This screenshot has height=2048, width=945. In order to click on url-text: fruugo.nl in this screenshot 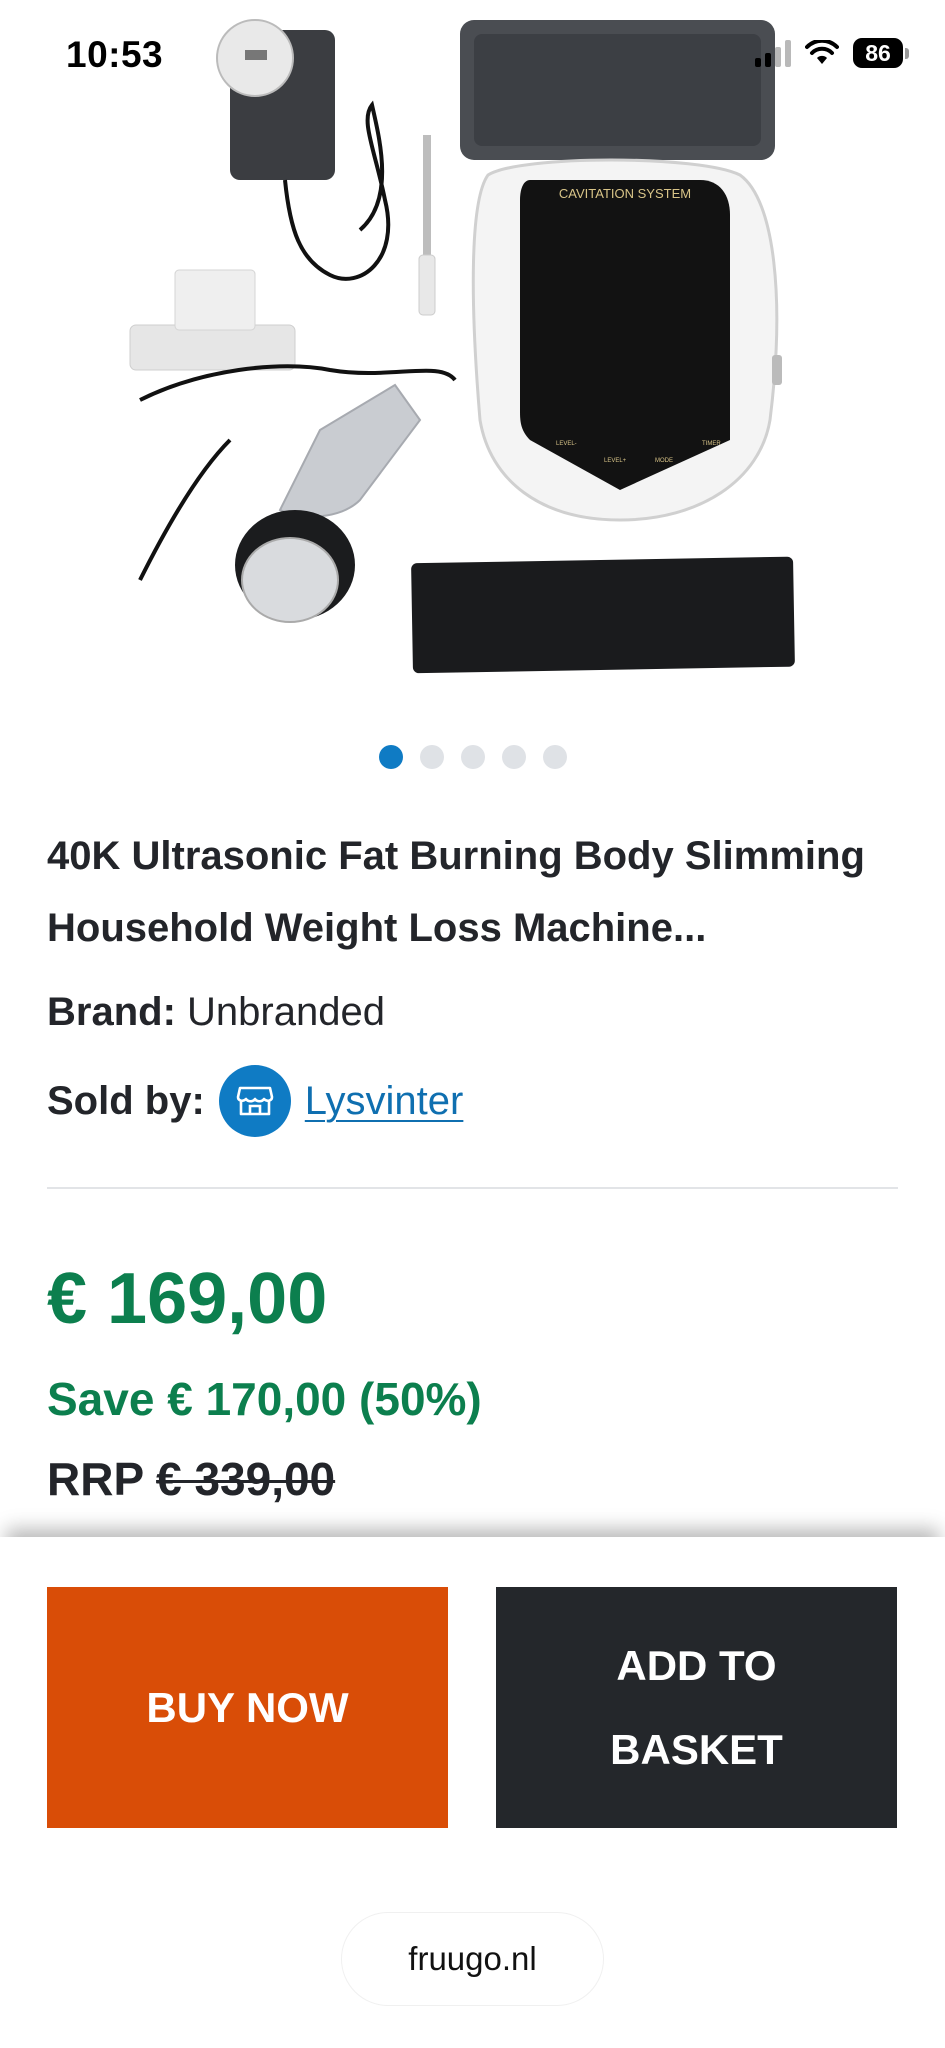, I will do `click(472, 1958)`.